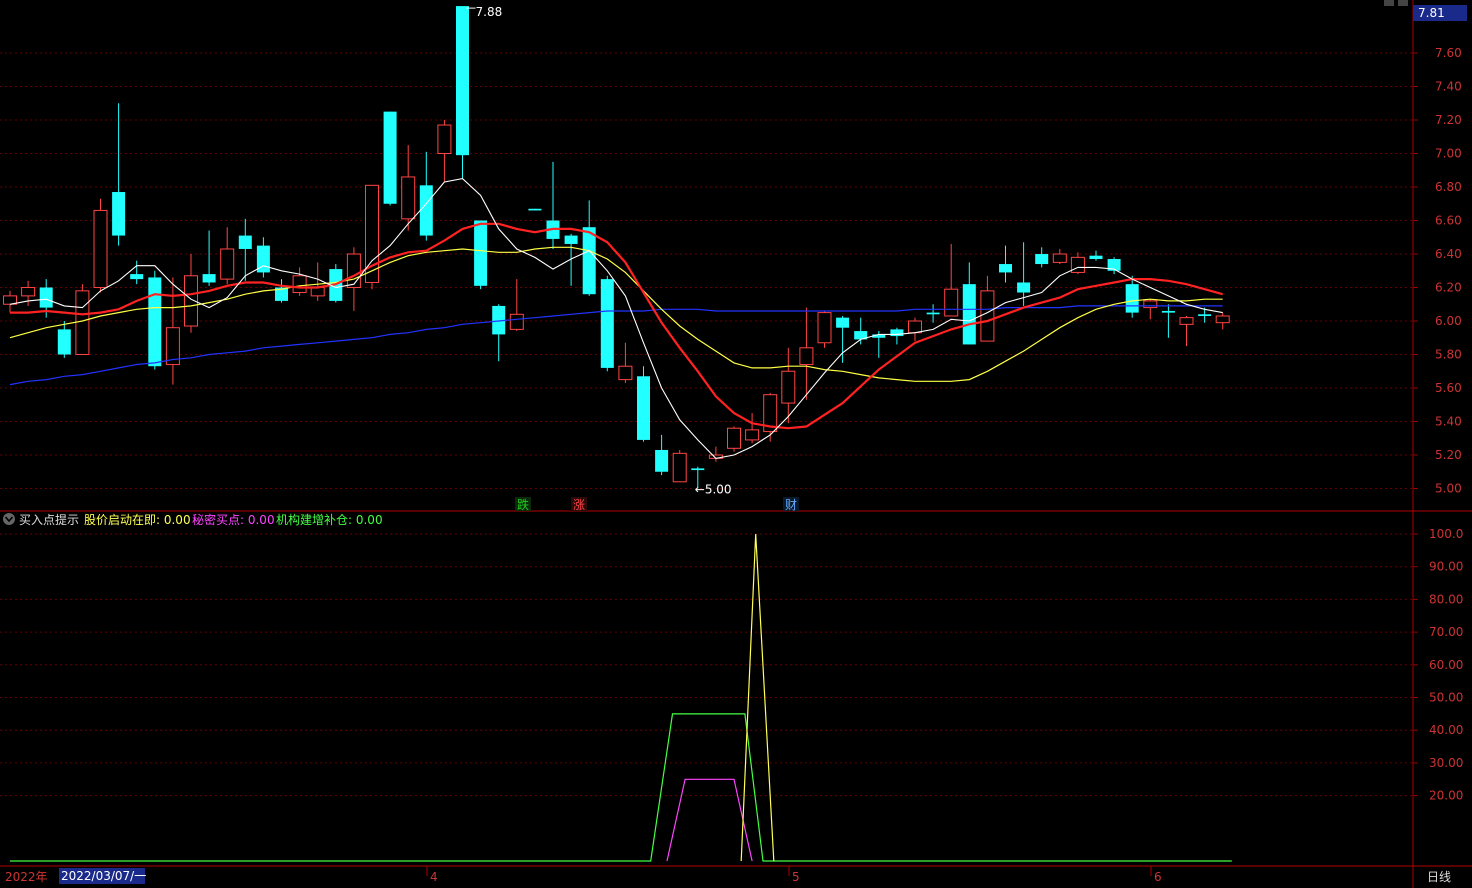  What do you see at coordinates (1448, 53) in the screenshot?
I see `price-tick-label: 7.60` at bounding box center [1448, 53].